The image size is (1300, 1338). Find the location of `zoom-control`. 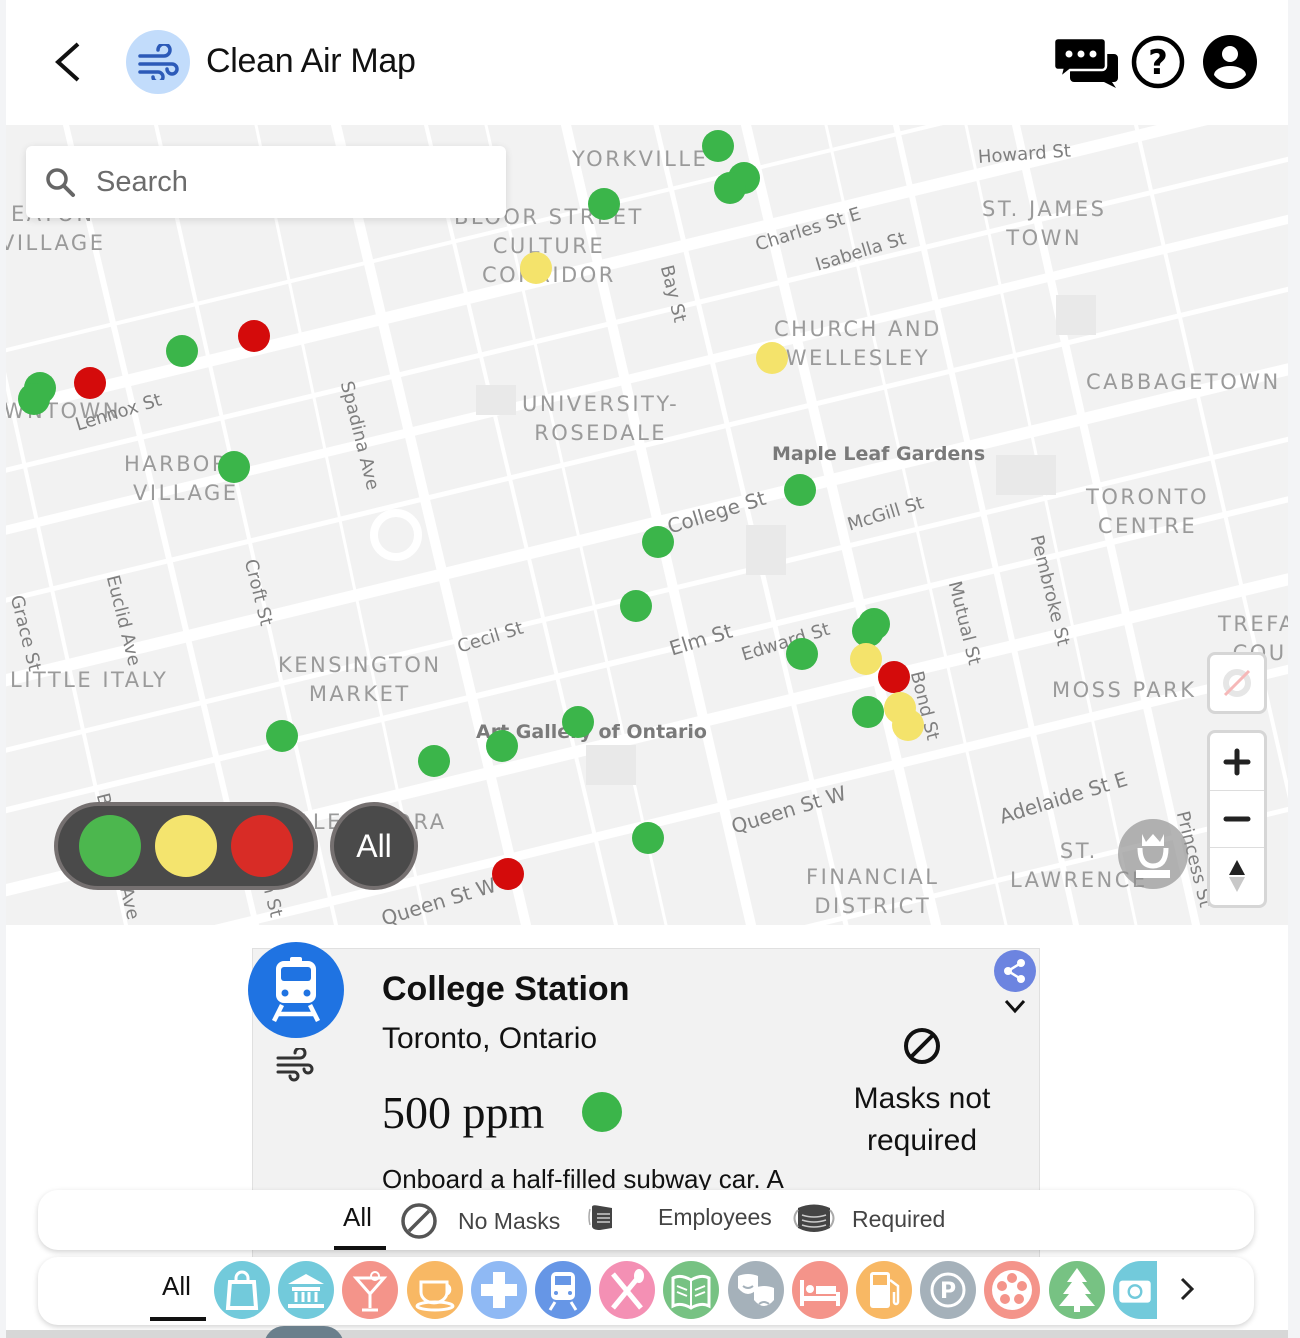

zoom-control is located at coordinates (1237, 819).